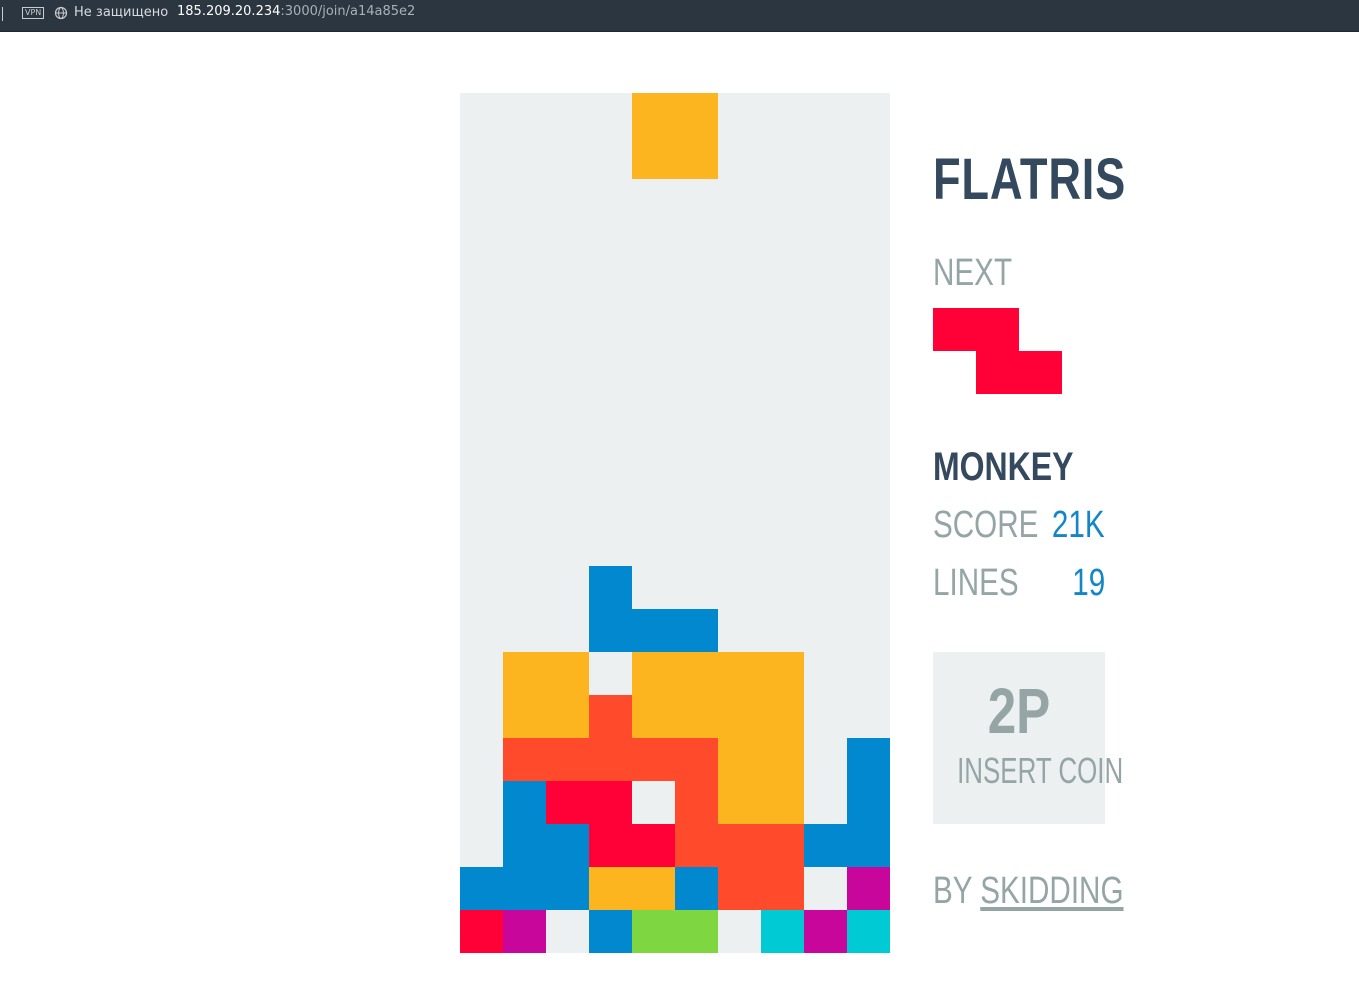  What do you see at coordinates (33, 13) in the screenshot?
I see `vpn-badge: VPN` at bounding box center [33, 13].